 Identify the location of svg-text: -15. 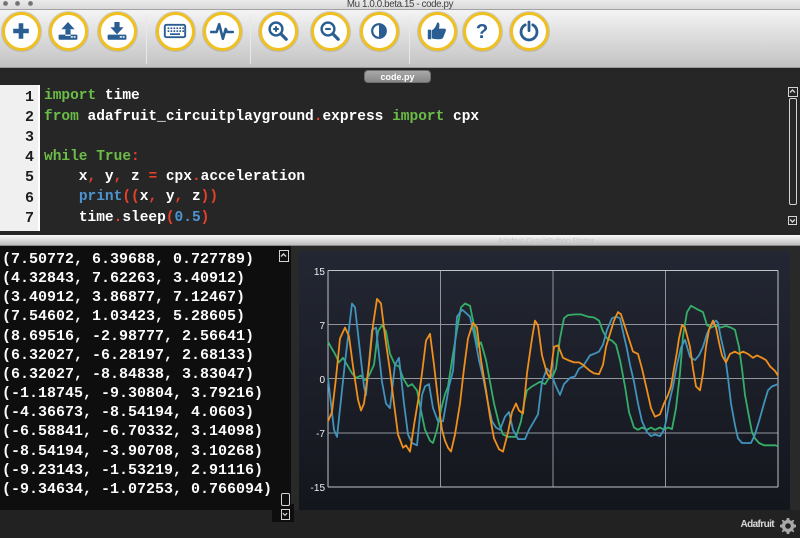
(318, 488).